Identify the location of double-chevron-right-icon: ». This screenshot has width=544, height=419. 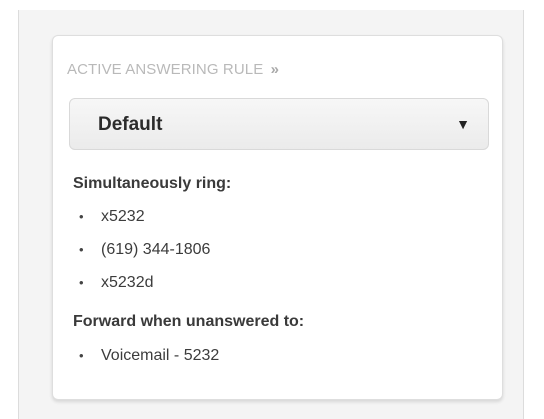
(275, 69).